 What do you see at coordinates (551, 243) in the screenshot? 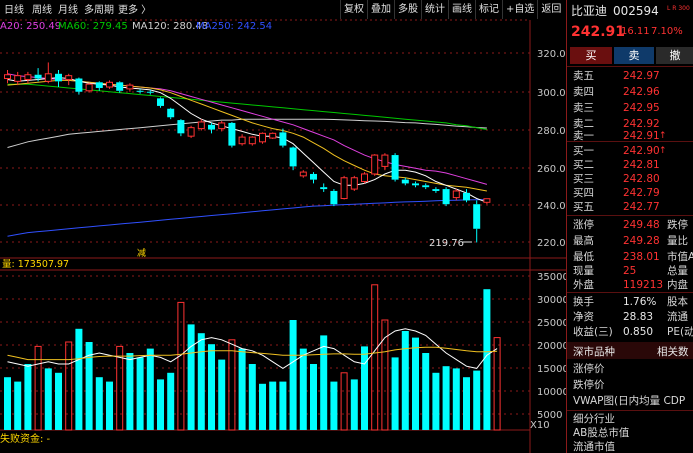
I see `price-tick: 220.00` at bounding box center [551, 243].